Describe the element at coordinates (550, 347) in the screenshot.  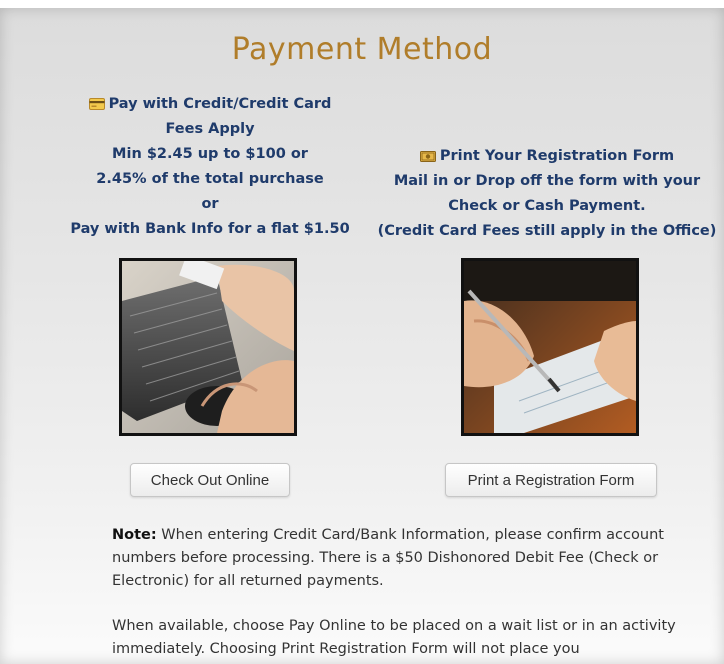
I see `writing-check-photo` at that location.